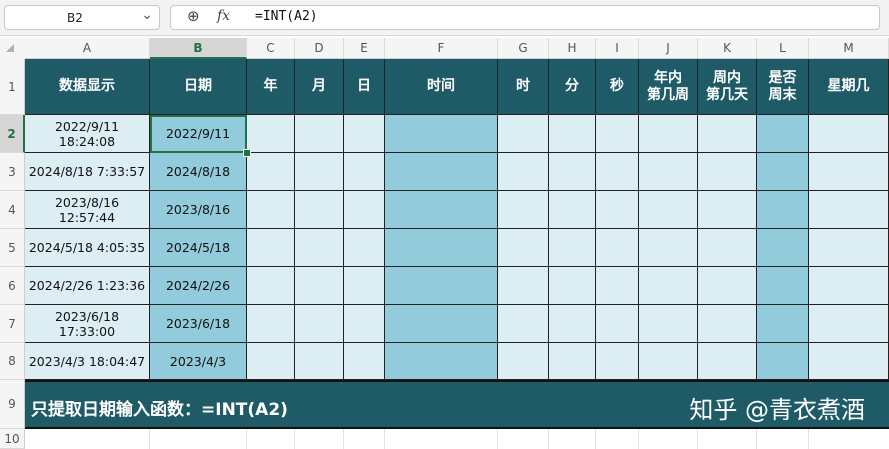  What do you see at coordinates (12, 361) in the screenshot?
I see `row-header-8: 8` at bounding box center [12, 361].